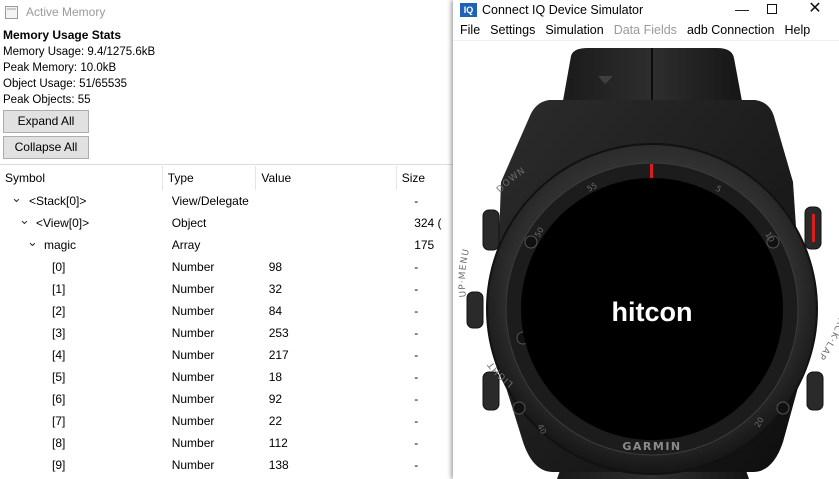 This screenshot has width=839, height=479. I want to click on simulator-titlebar: IQ Connect IQ Device Simulator — ✕, so click(646, 10).